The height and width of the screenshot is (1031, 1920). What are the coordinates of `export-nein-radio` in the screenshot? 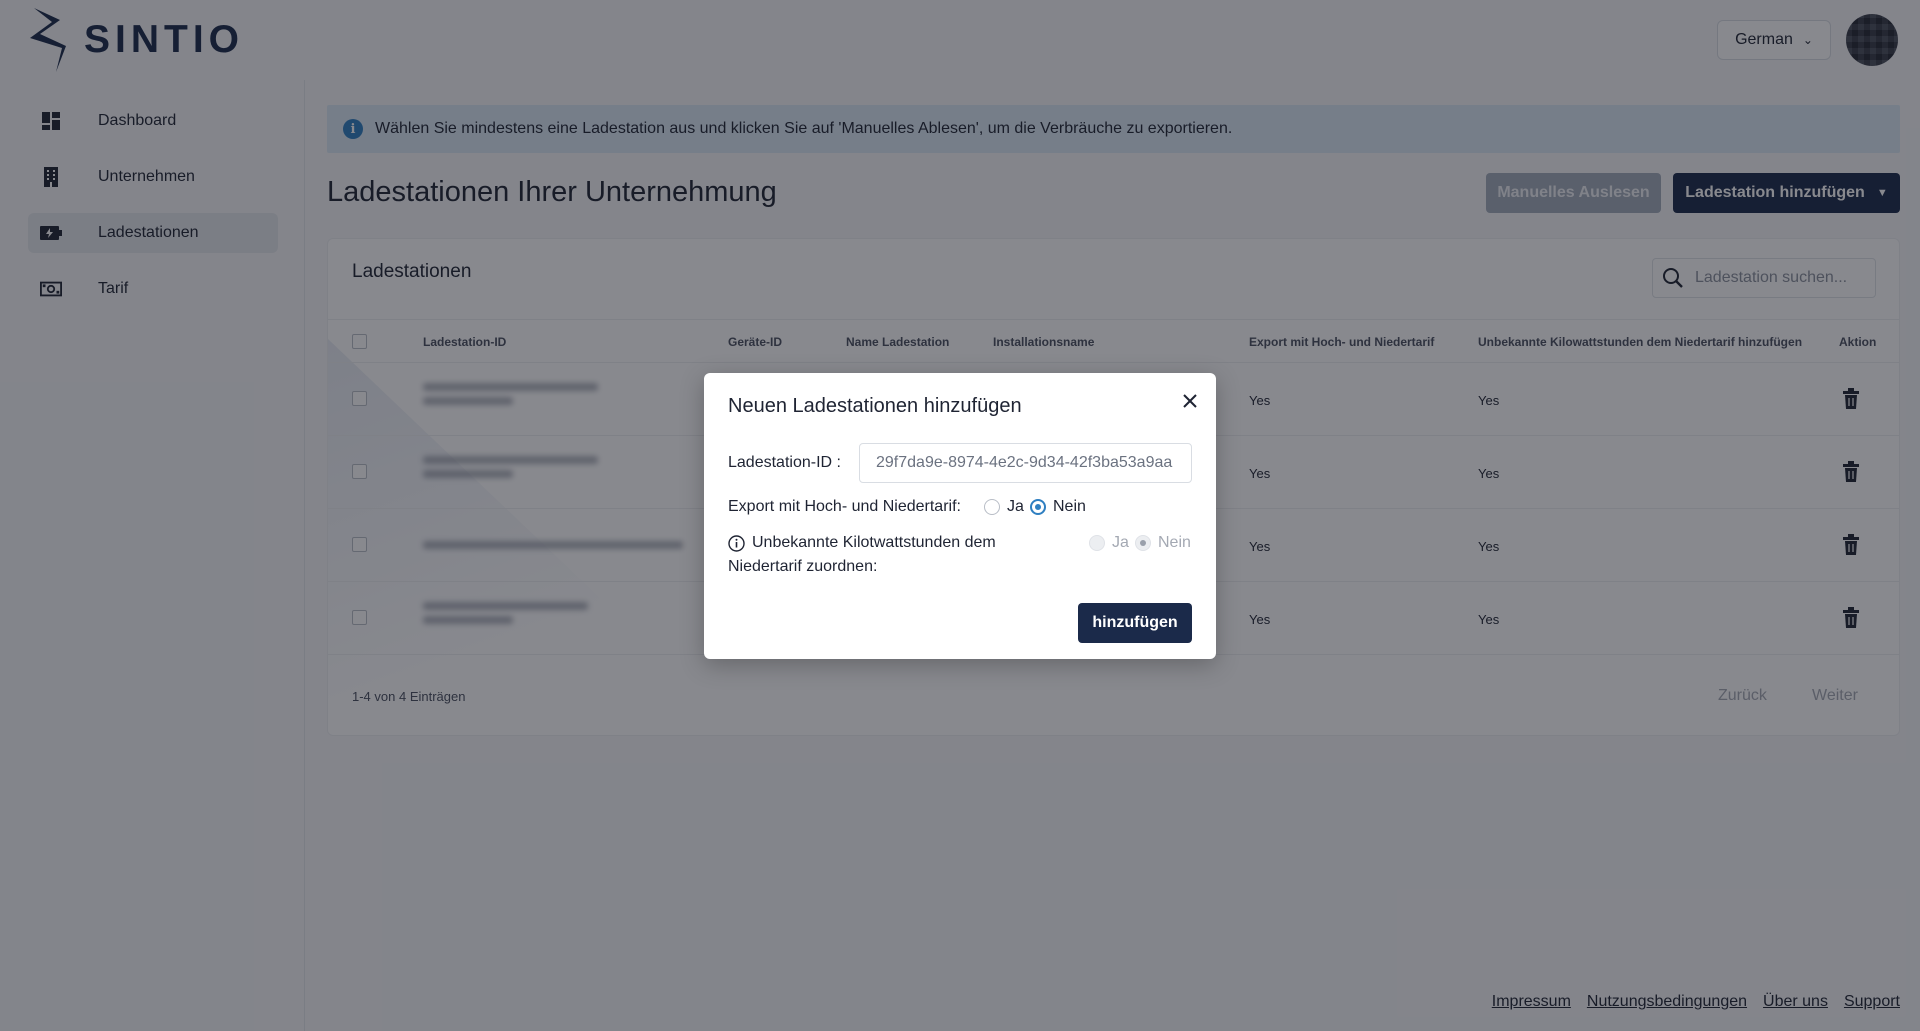 It's located at (1038, 507).